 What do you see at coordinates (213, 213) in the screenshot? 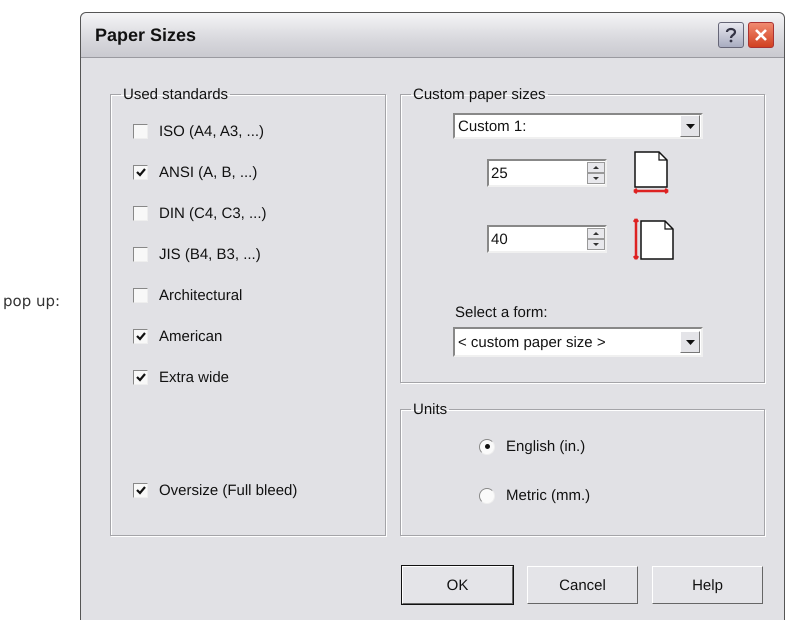
I see `checkbox-label: DIN (C4, C3, ...)` at bounding box center [213, 213].